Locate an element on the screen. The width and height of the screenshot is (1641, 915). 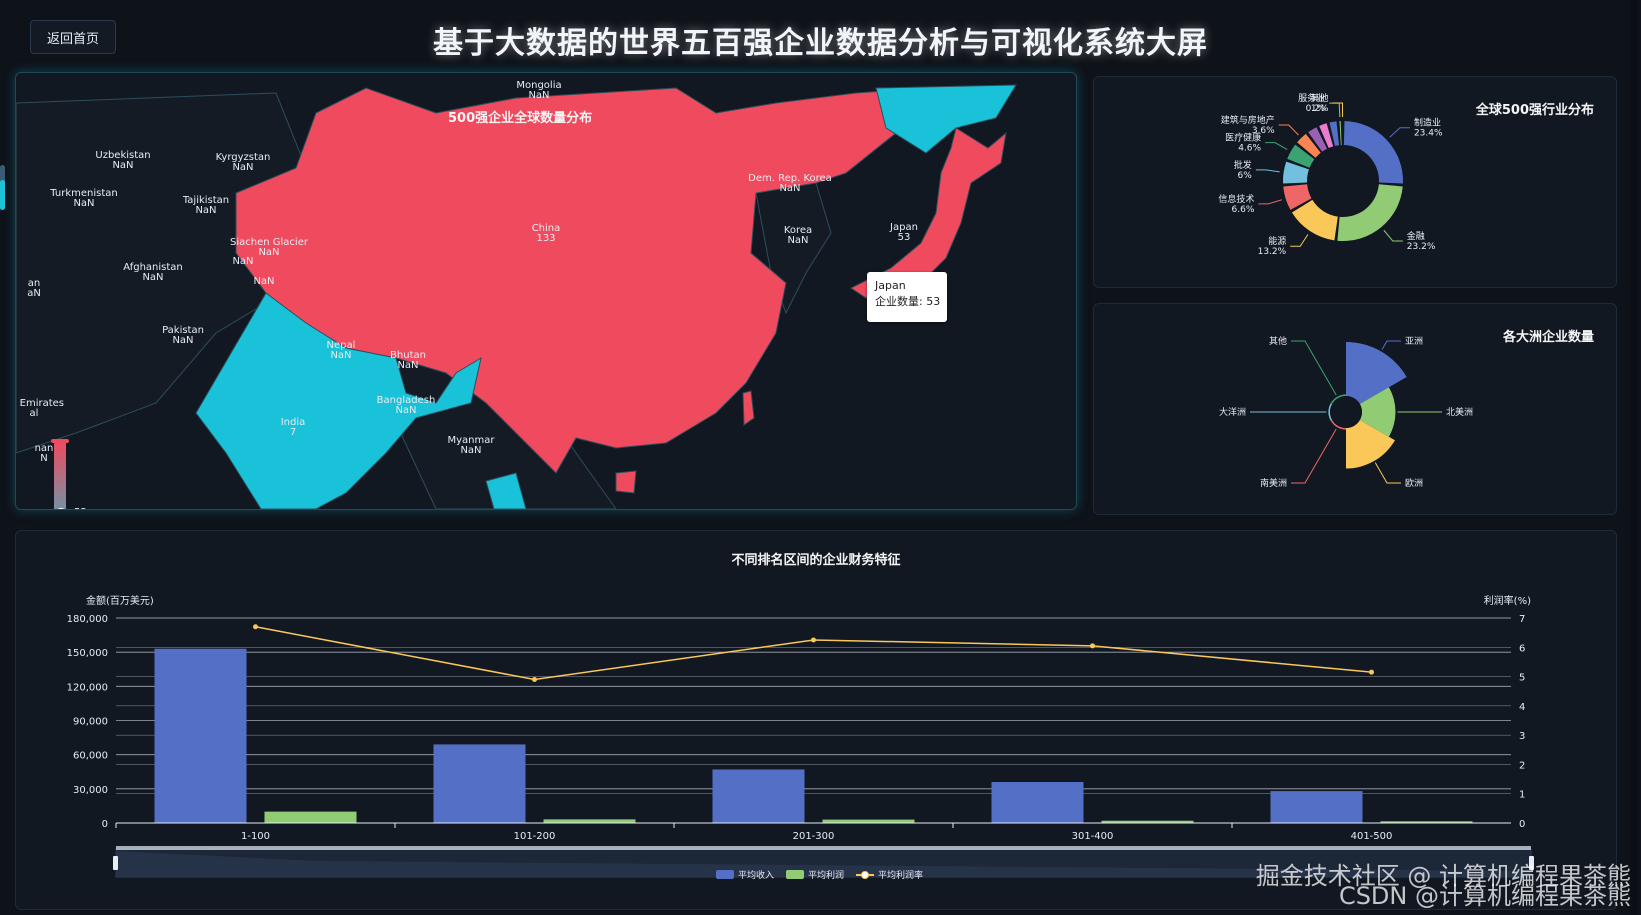
y-tick-left: 60,000 is located at coordinates (90, 756).